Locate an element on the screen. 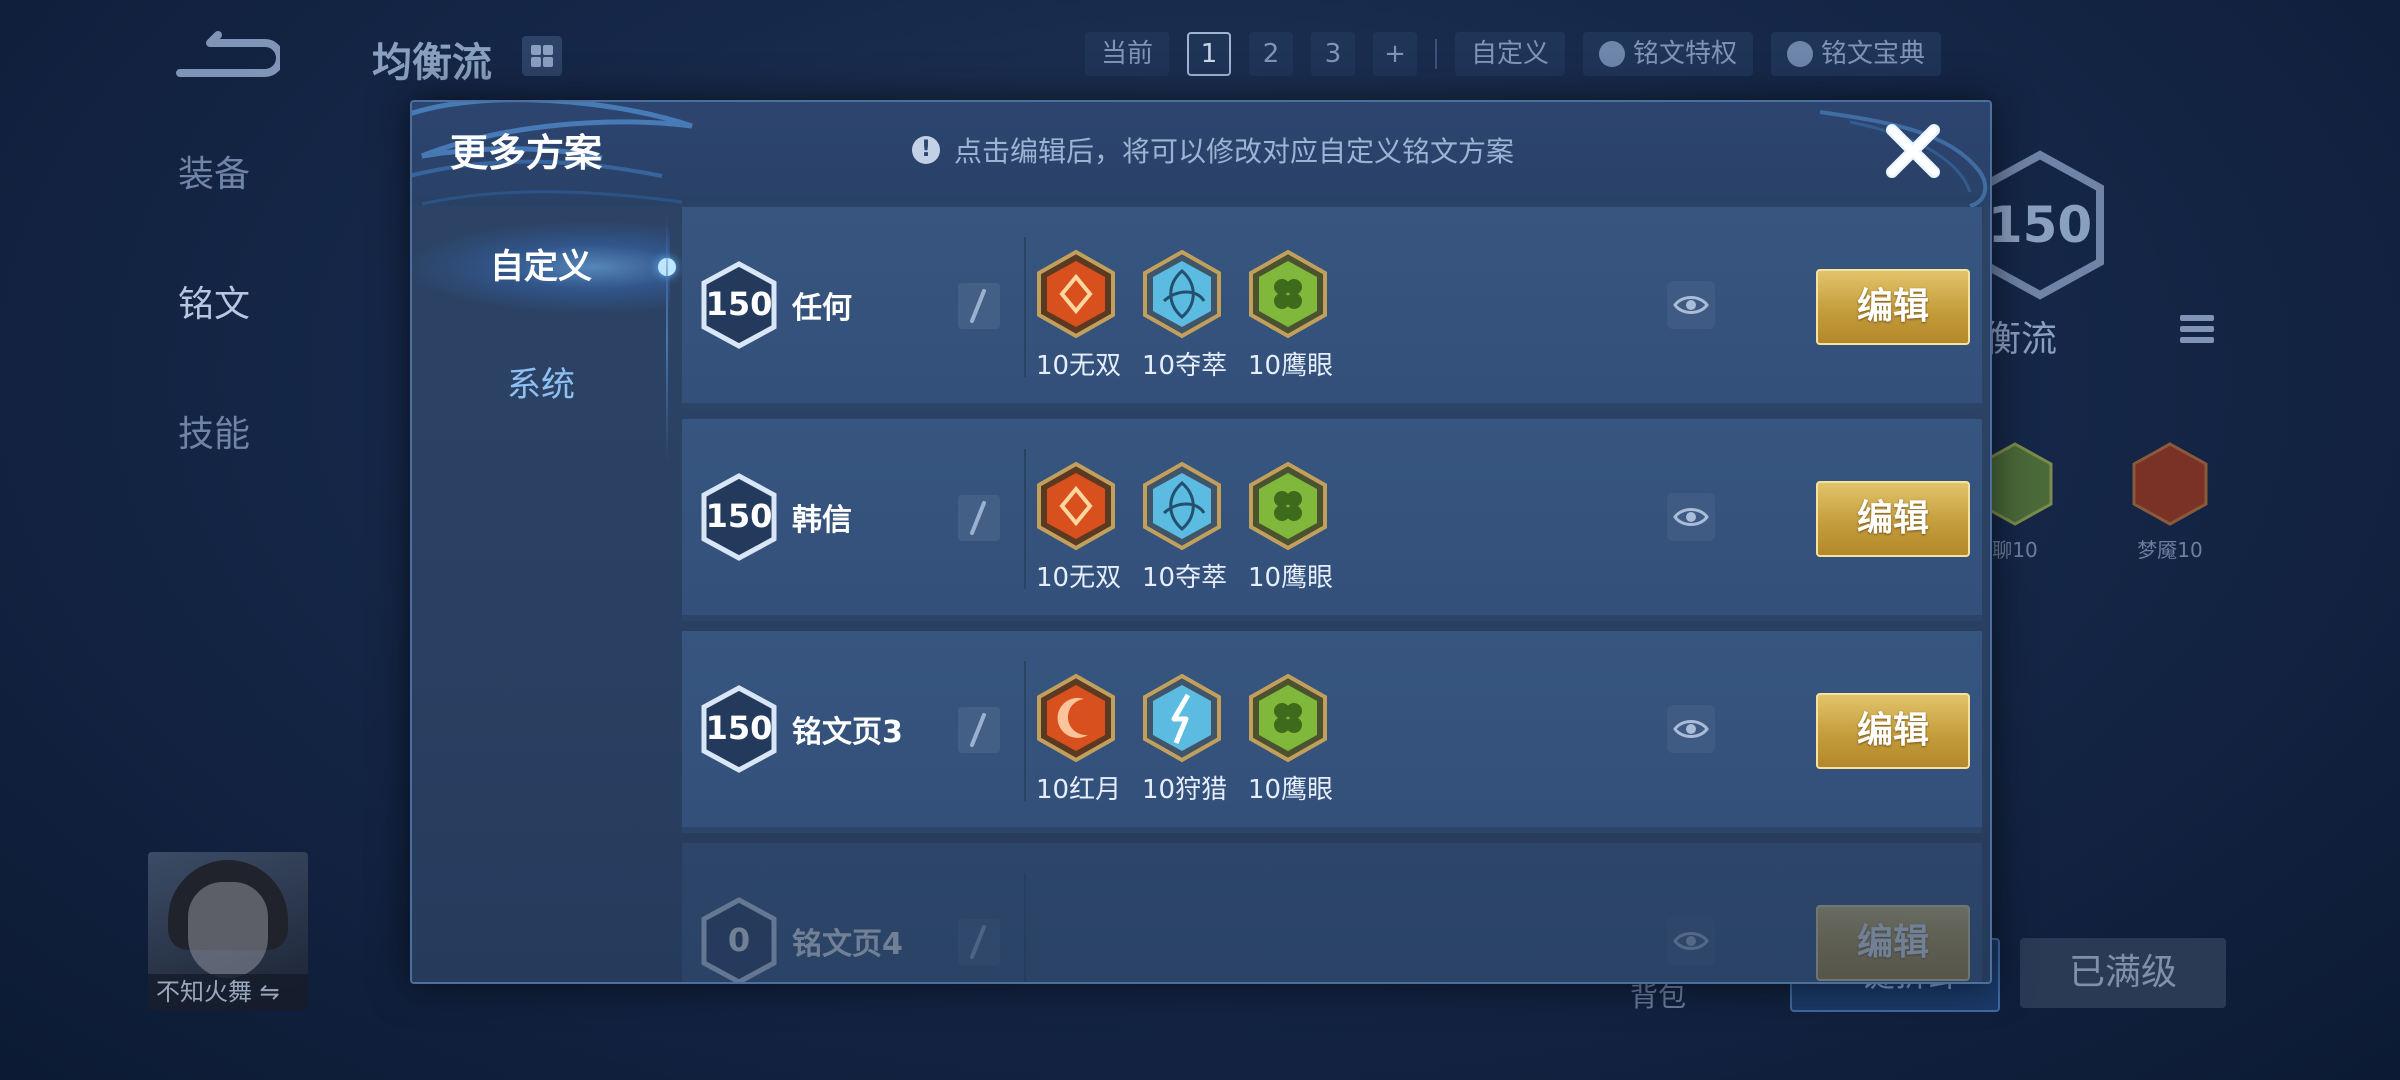 This screenshot has width=2400, height=1080. dialog-header: 更多方案 ! 点击编辑后，将可以修改对应自定义铭文方案 is located at coordinates (1201, 155).